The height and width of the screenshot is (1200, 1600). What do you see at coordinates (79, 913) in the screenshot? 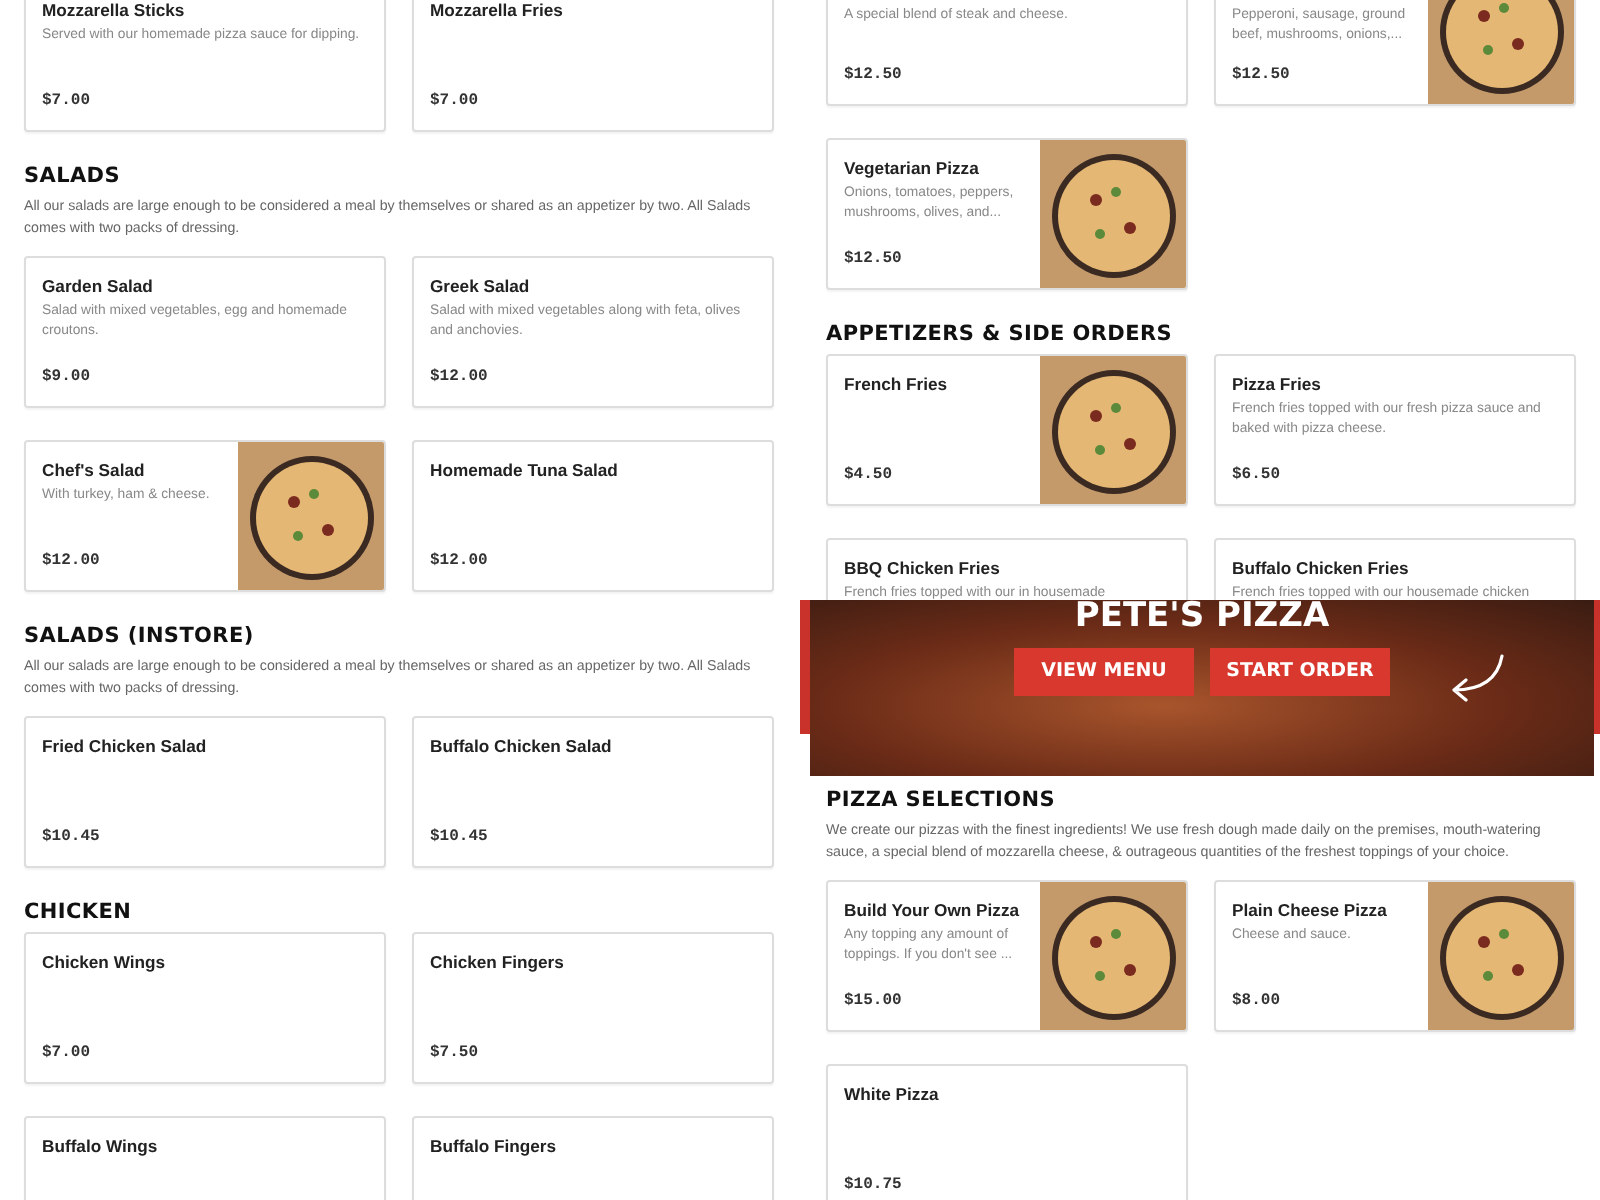
I see `section-heading: CHICKEN` at bounding box center [79, 913].